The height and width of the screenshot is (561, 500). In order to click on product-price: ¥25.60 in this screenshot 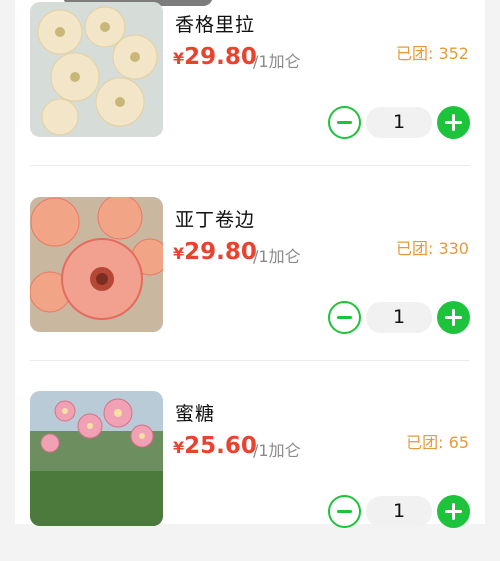, I will do `click(215, 446)`.